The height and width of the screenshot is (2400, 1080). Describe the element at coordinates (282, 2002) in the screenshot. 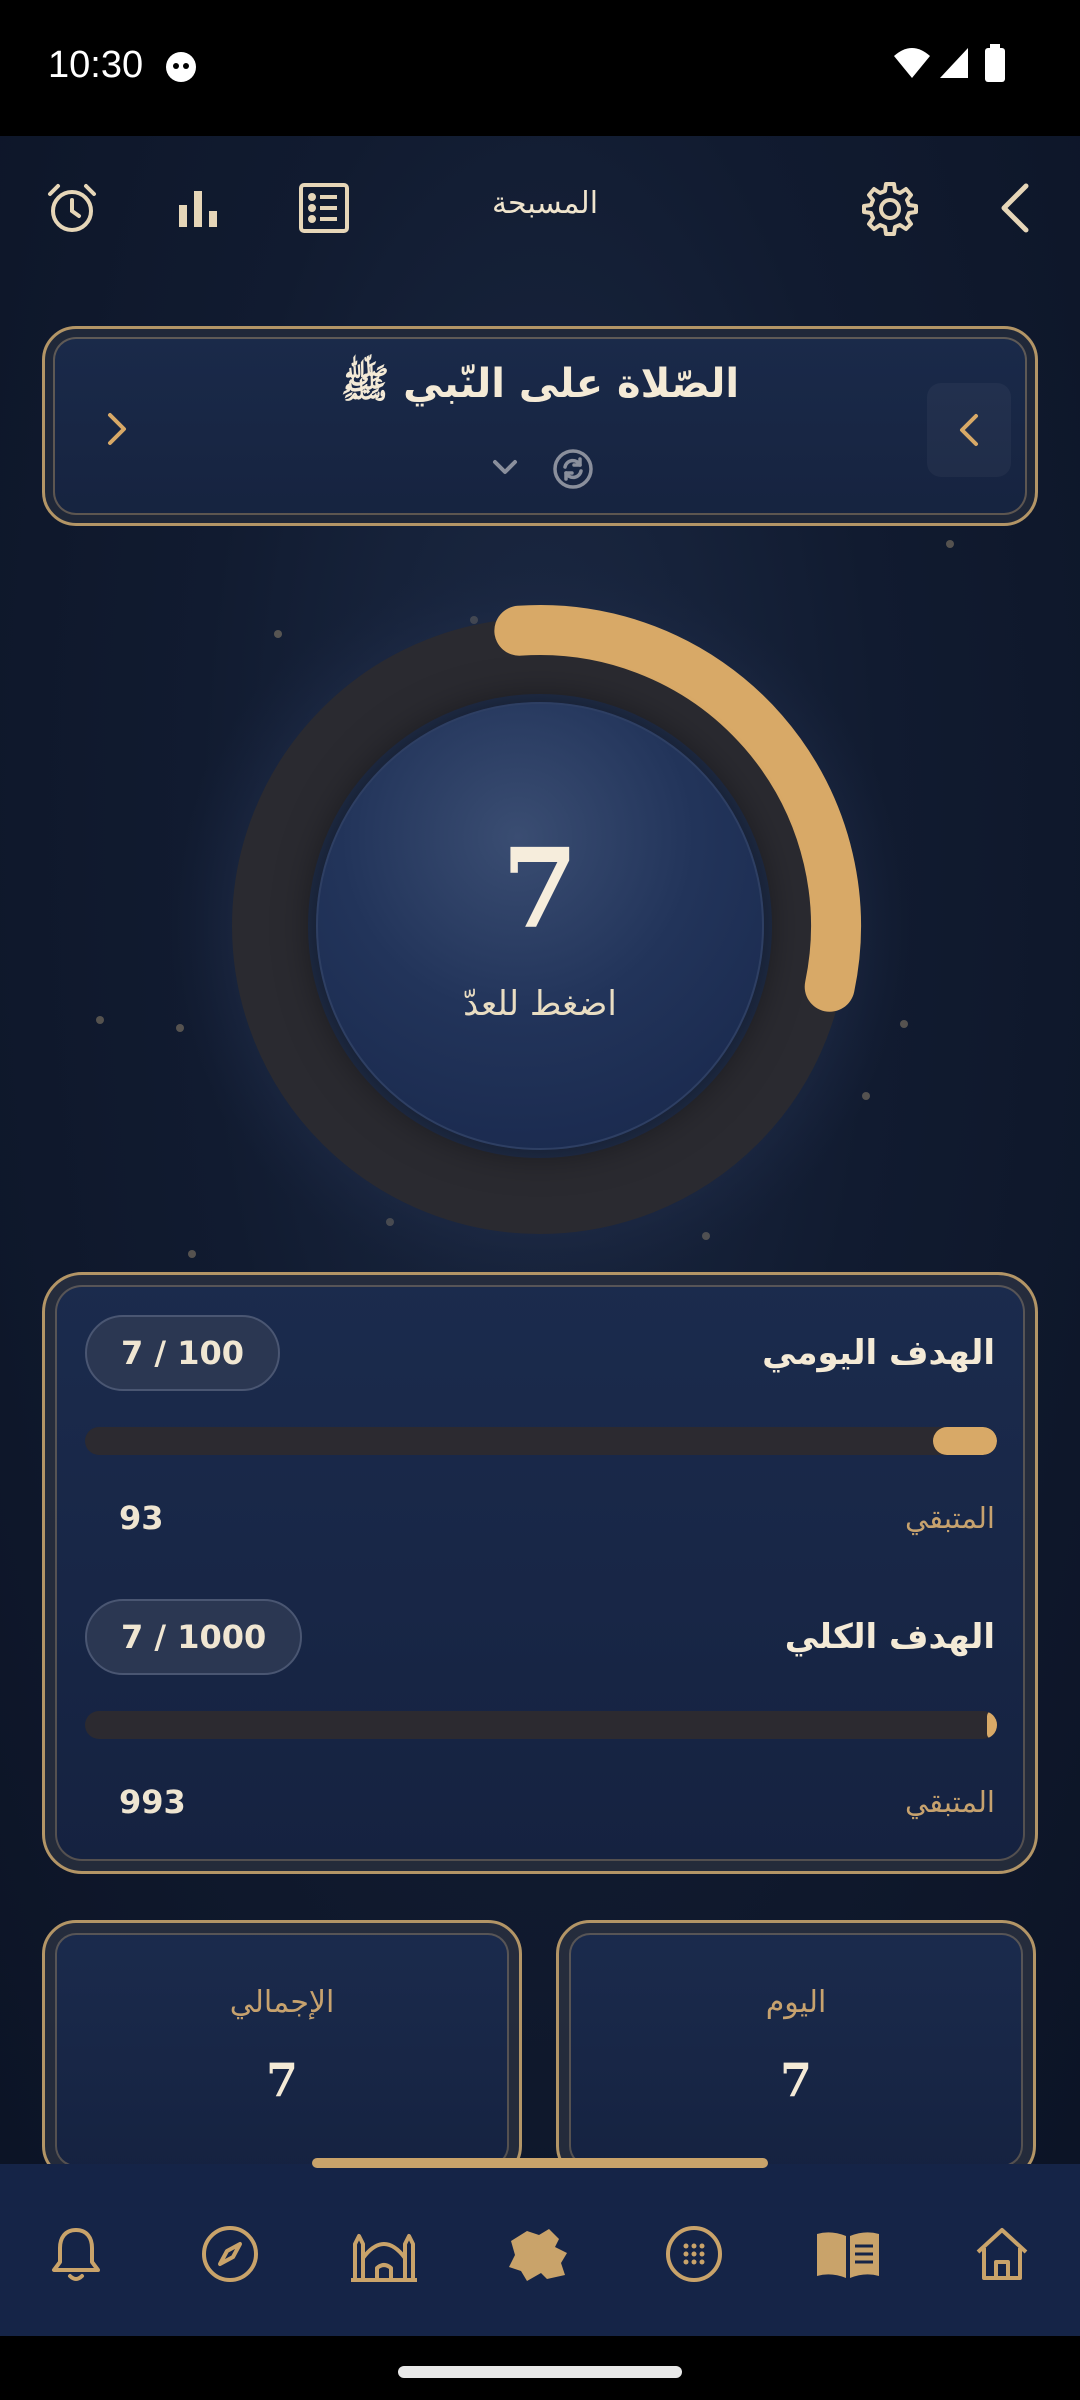

I see `overall-label: الإجمالي` at that location.